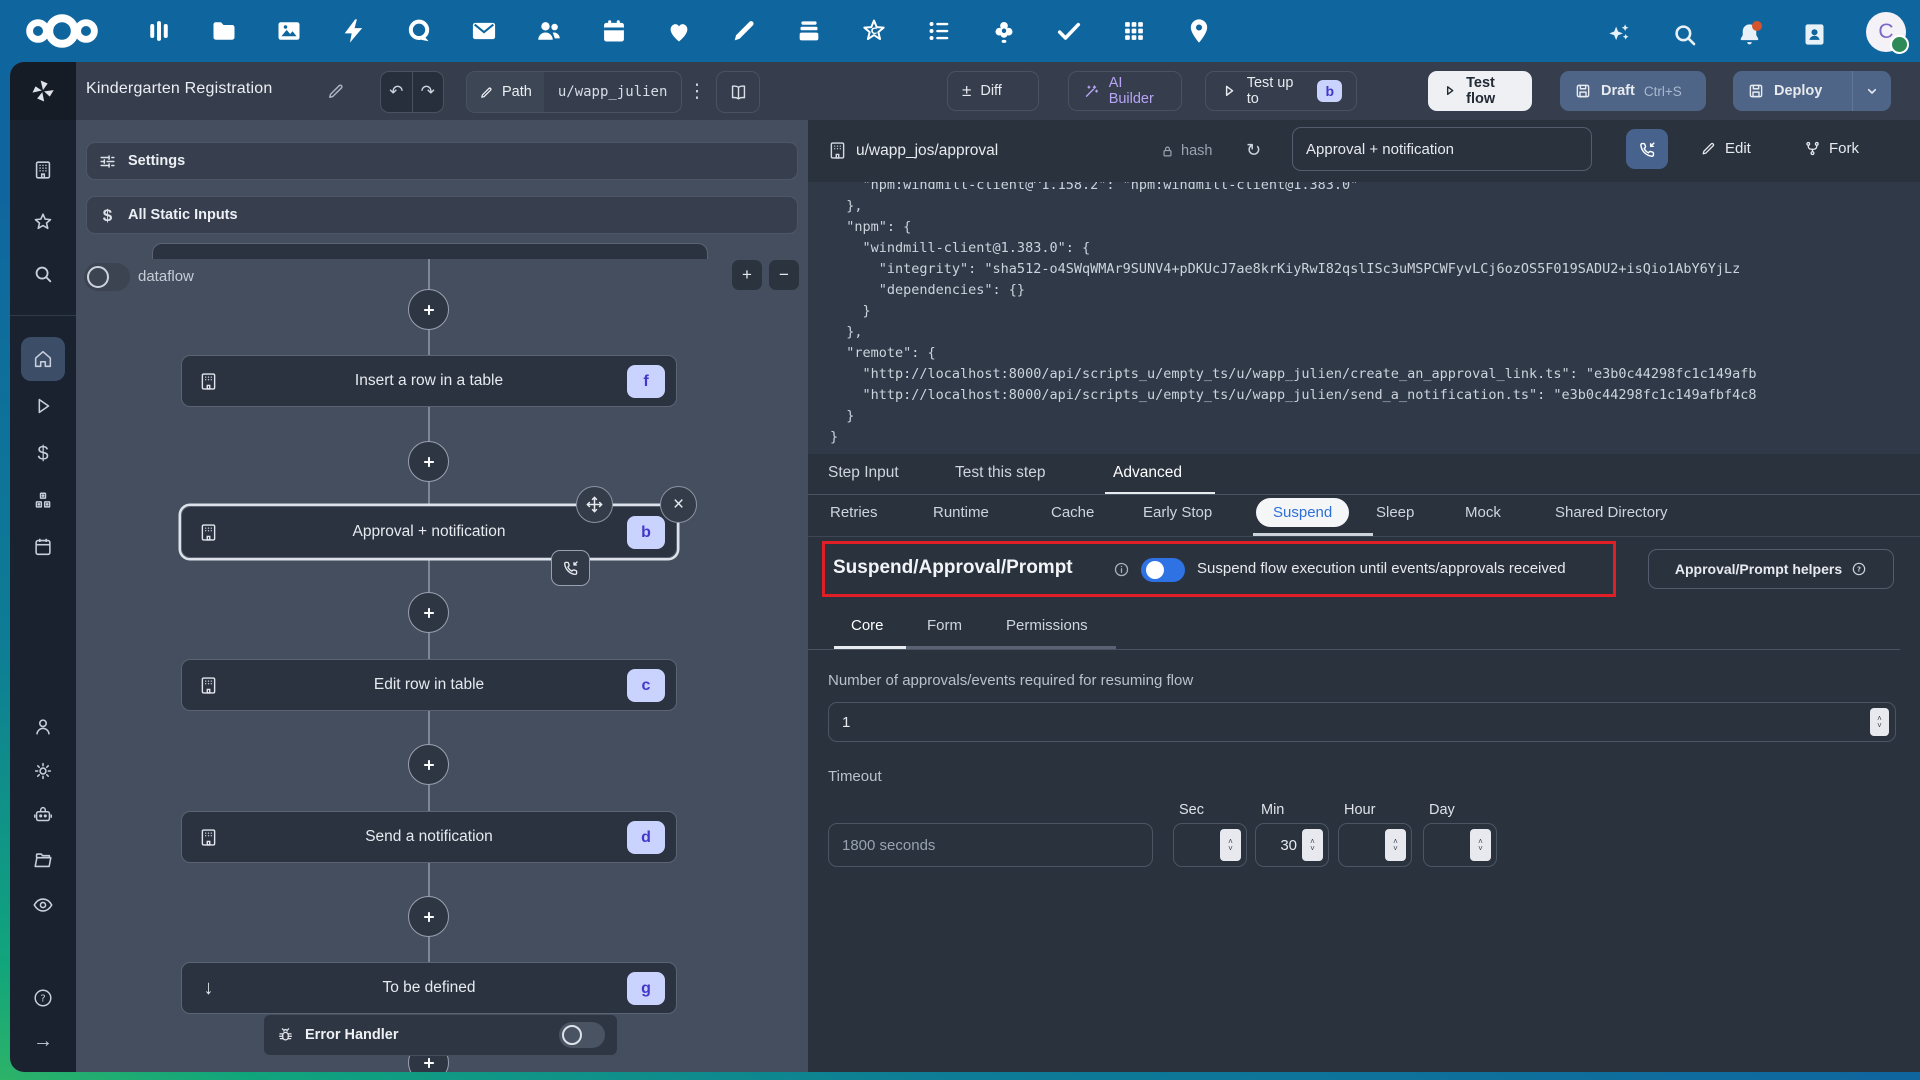 Image resolution: width=1920 pixels, height=1080 pixels. Describe the element at coordinates (43, 274) in the screenshot. I see `sidebar-item-search` at that location.